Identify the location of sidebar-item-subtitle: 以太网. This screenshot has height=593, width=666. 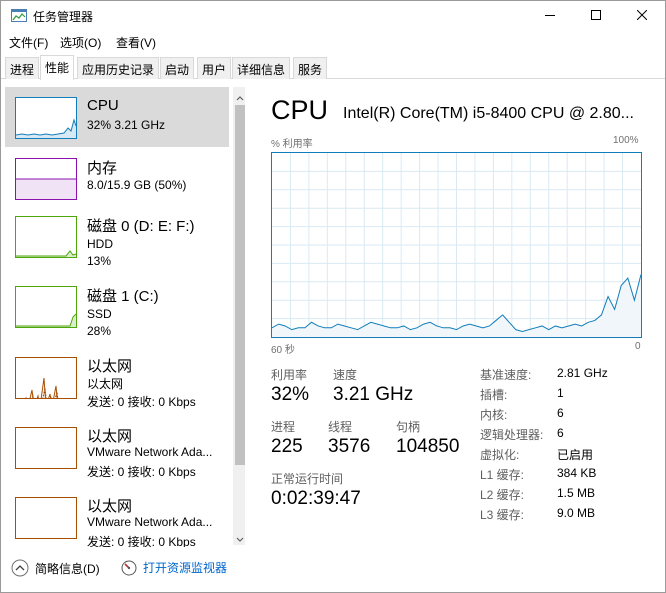
(105, 384).